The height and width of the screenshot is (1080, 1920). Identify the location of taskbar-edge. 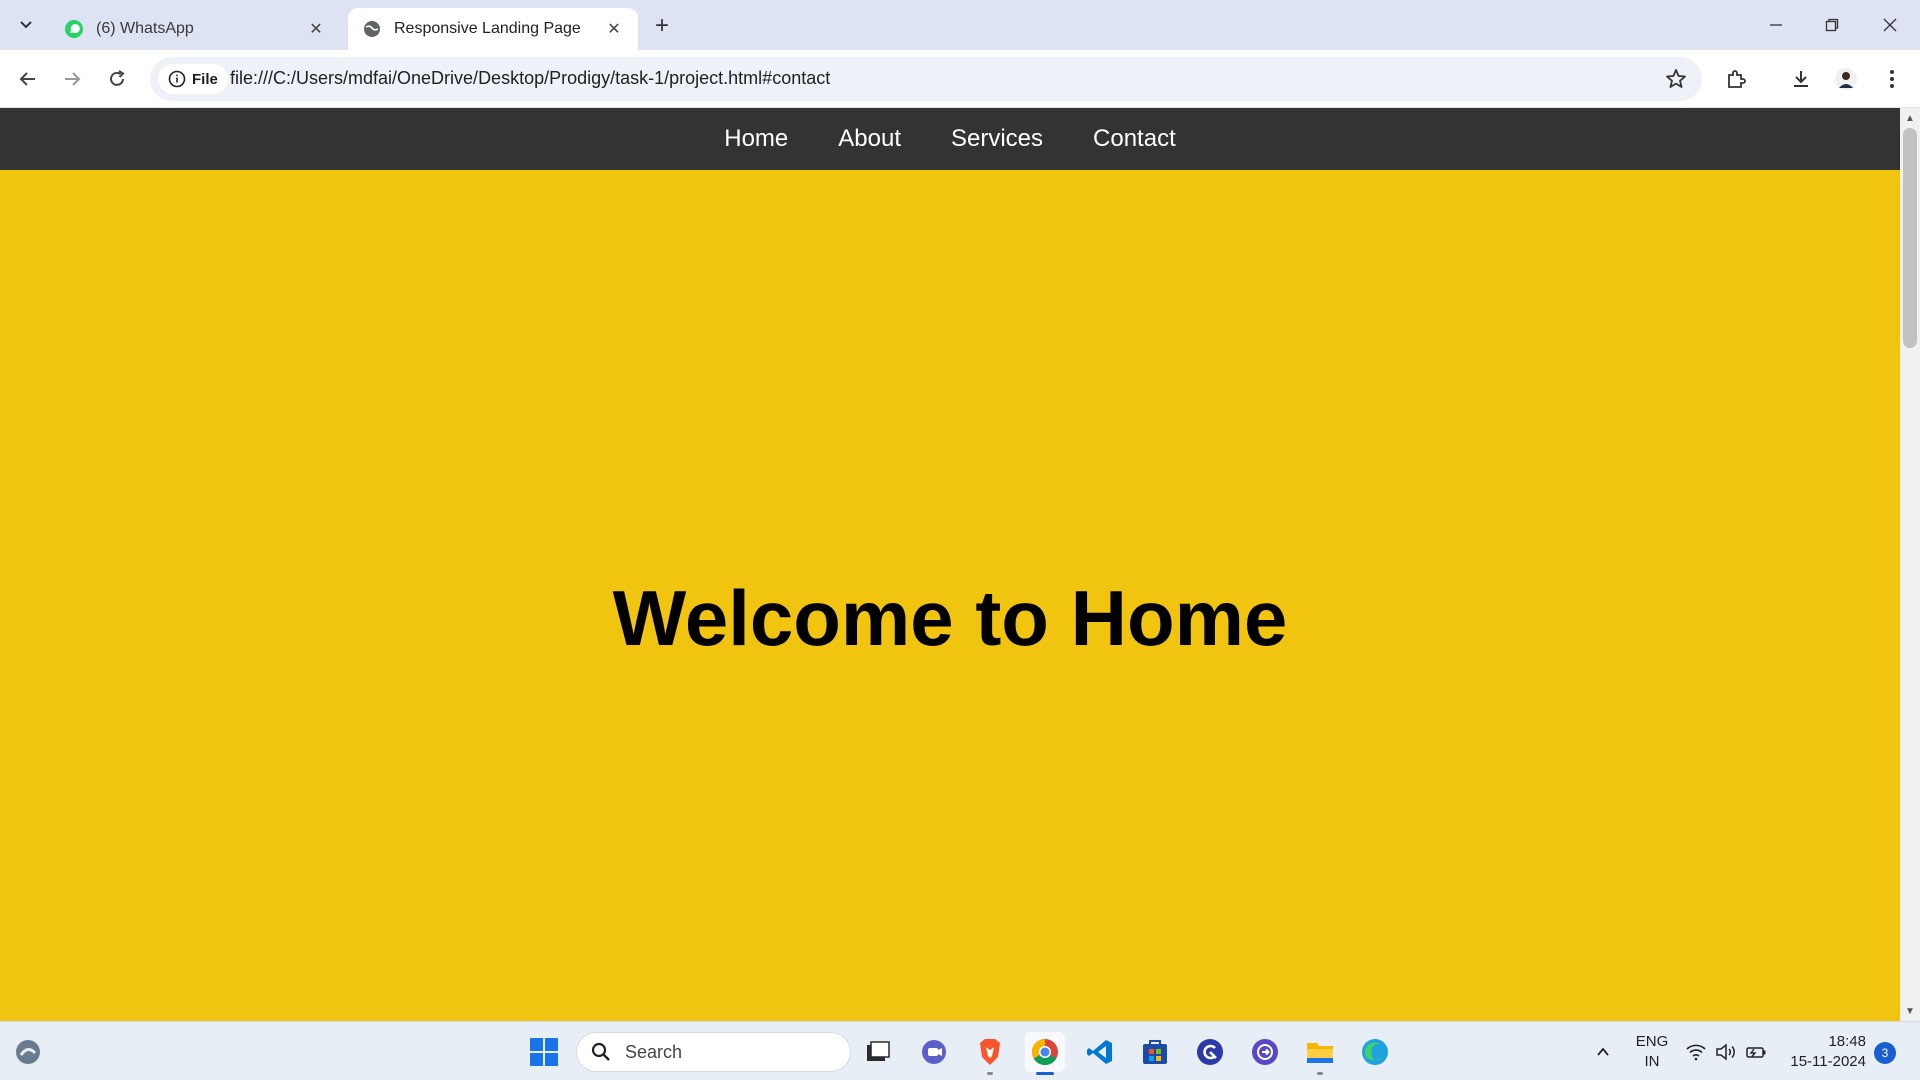
(1375, 1052).